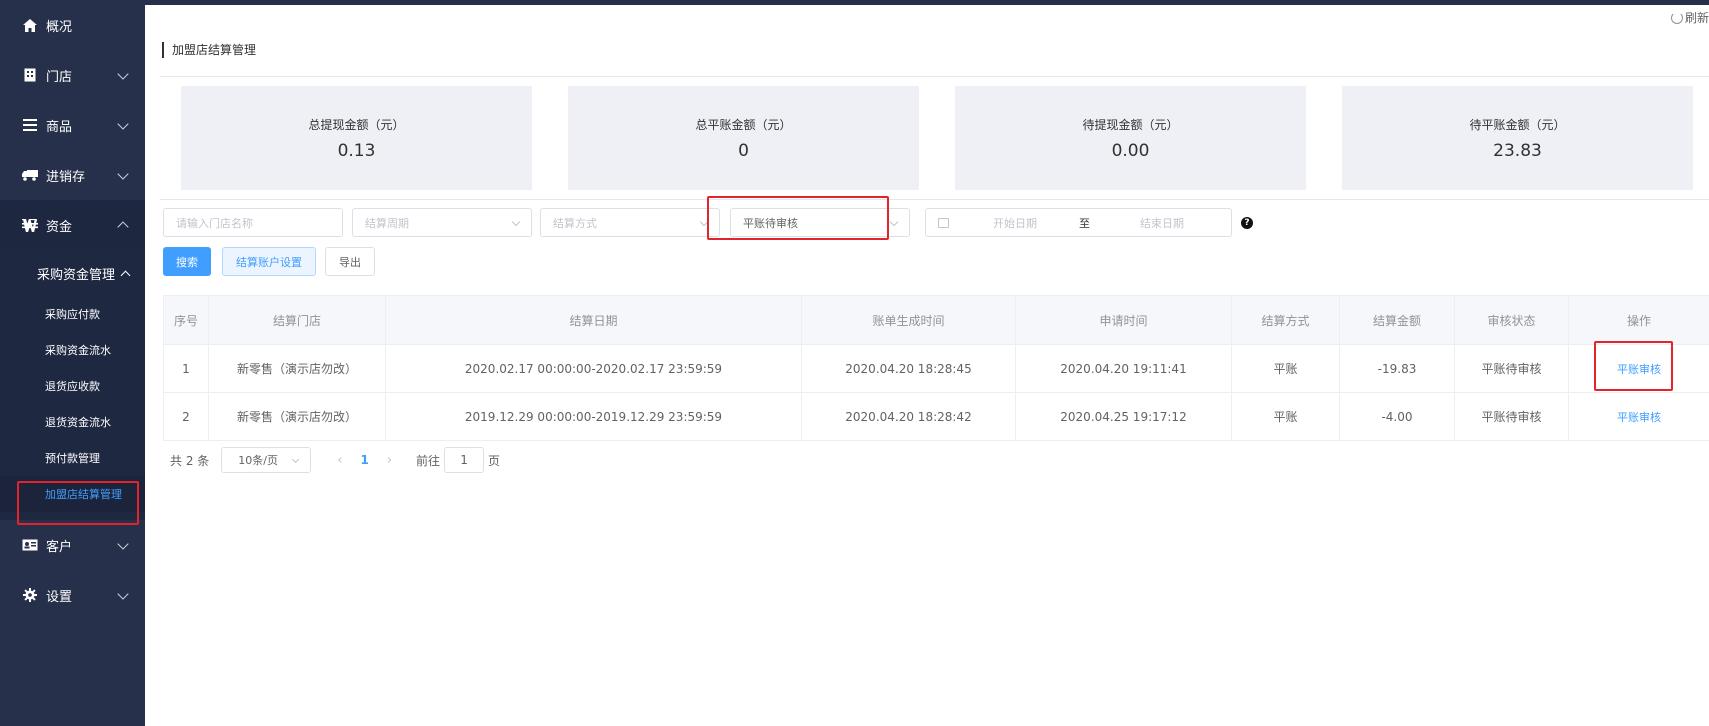  What do you see at coordinates (187, 261) in the screenshot?
I see `search-button: 搜索` at bounding box center [187, 261].